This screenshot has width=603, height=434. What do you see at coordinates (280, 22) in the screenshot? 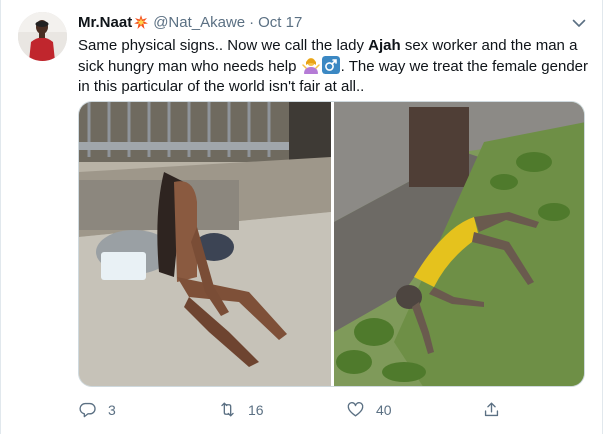
I see `tweet-timestamp: Oct 17` at bounding box center [280, 22].